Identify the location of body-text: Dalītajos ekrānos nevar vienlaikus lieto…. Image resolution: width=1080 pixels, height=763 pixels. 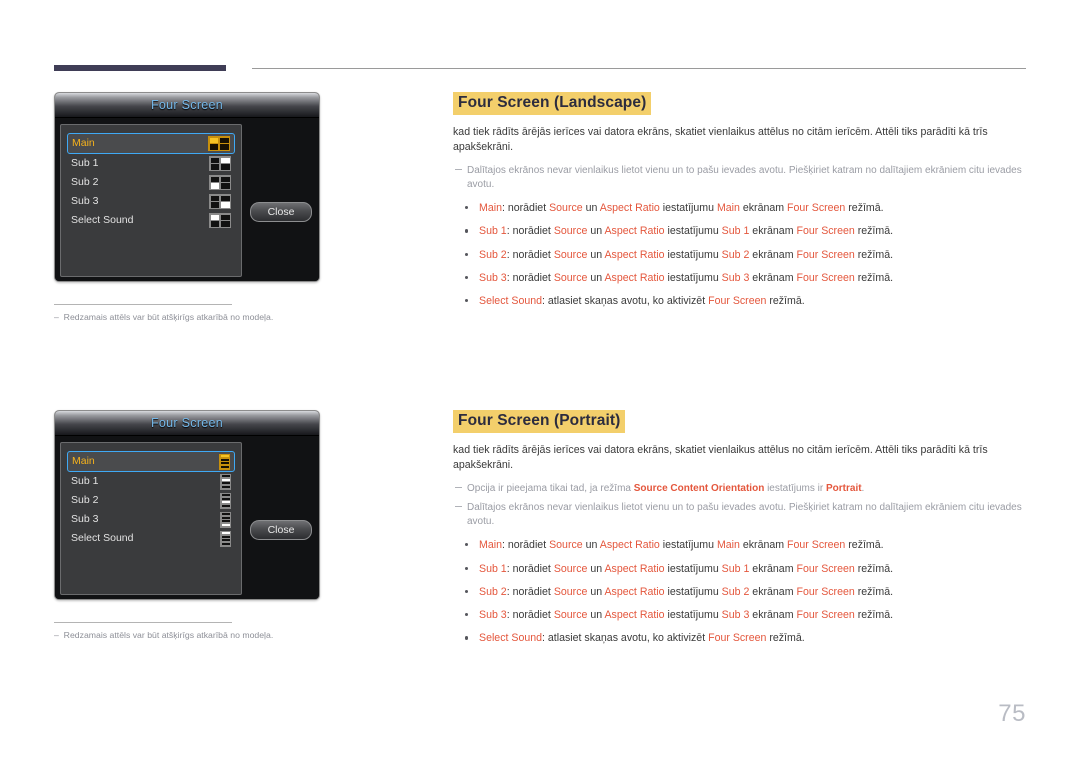
(744, 177).